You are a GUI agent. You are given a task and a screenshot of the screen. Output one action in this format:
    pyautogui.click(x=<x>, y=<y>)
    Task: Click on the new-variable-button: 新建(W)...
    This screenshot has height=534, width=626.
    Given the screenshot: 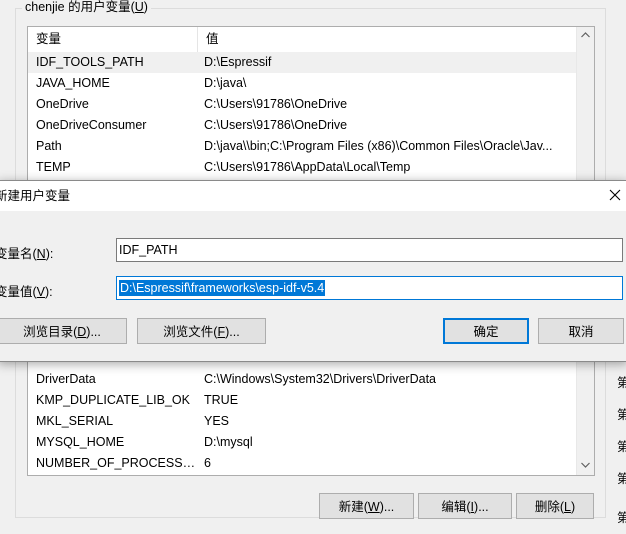 What is the action you would take?
    pyautogui.click(x=366, y=506)
    